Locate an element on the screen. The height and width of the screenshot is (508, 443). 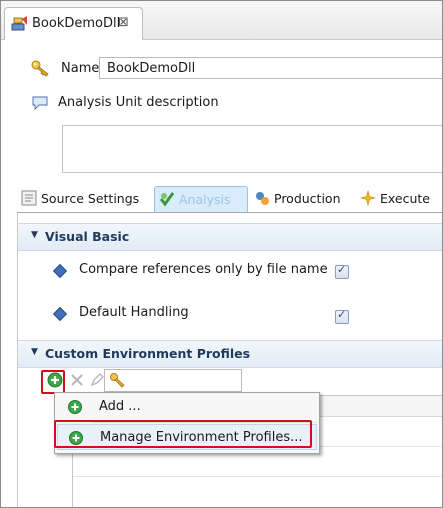
editor-tab-bar: BookDemoDll ⊠ is located at coordinates (221, 20).